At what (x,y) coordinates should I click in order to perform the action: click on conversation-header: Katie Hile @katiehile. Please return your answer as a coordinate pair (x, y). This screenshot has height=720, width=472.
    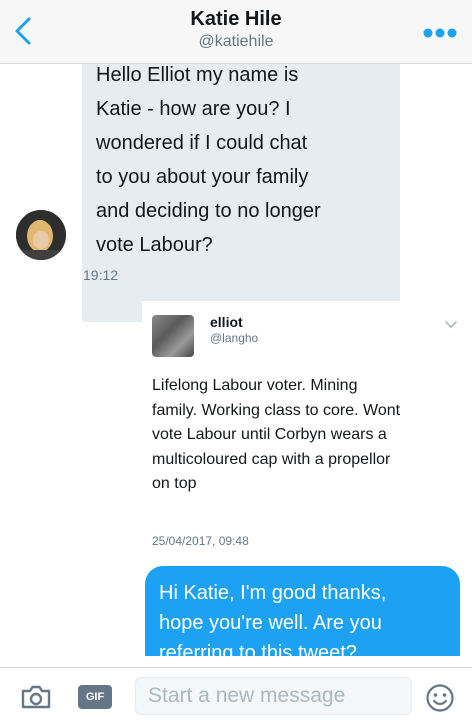
    Looking at the image, I should click on (236, 32).